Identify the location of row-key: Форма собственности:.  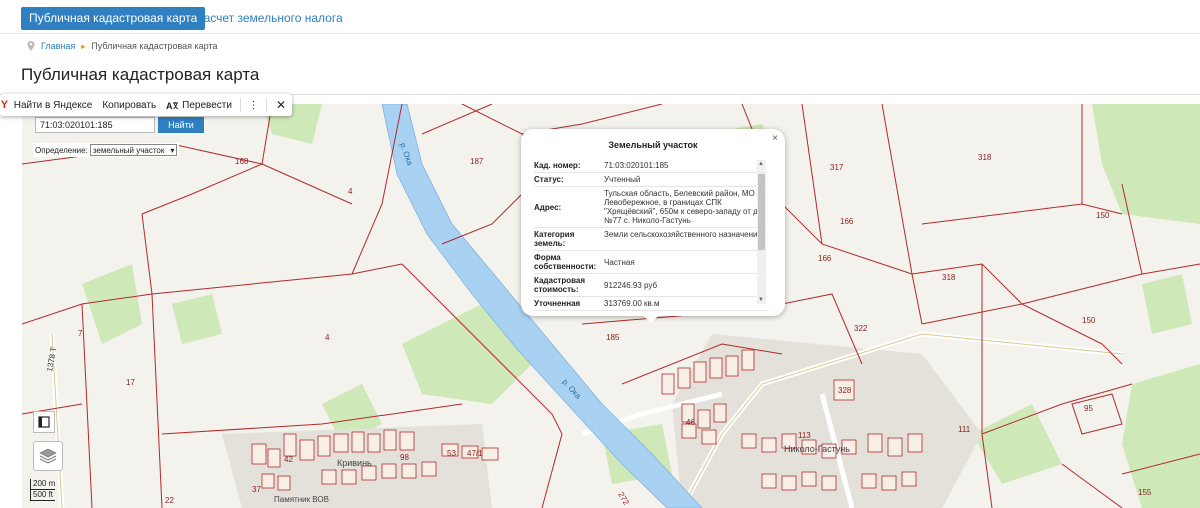
(565, 262).